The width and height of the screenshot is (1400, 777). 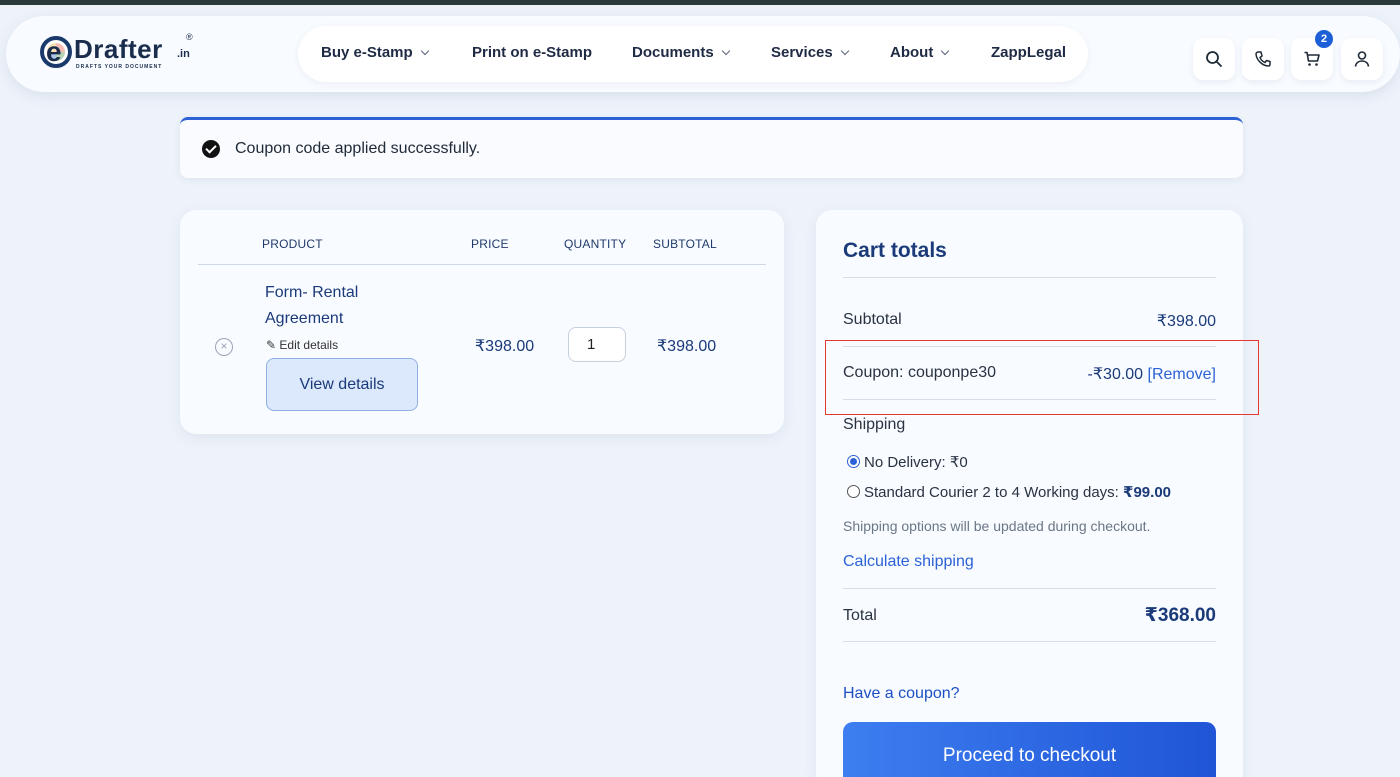 What do you see at coordinates (711, 147) in the screenshot?
I see `coupon-success-notice: Coupon code applied successfully.` at bounding box center [711, 147].